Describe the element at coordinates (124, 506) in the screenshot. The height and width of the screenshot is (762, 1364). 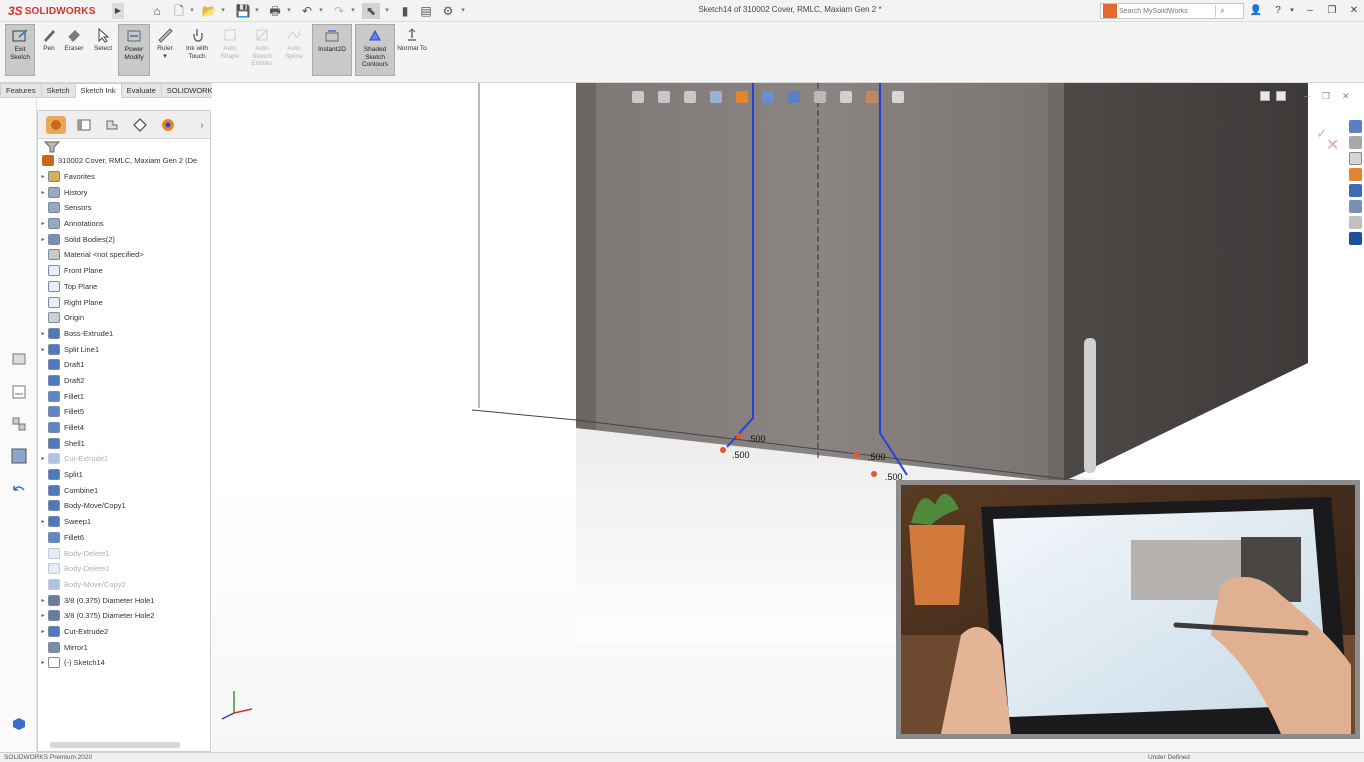
I see `tree-item: Body-Move/Copy1` at that location.